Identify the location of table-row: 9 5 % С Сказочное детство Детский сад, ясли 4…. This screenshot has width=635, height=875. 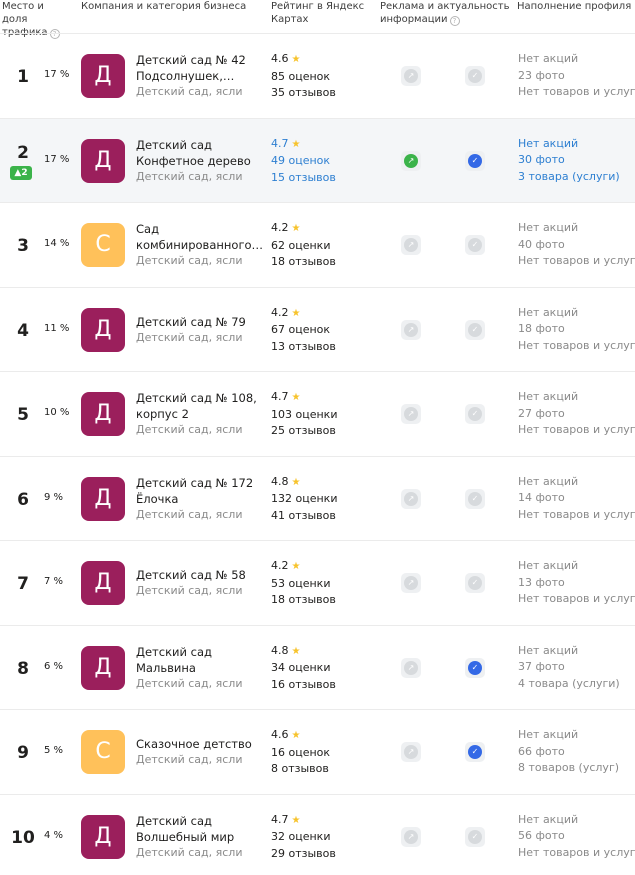
(317, 751).